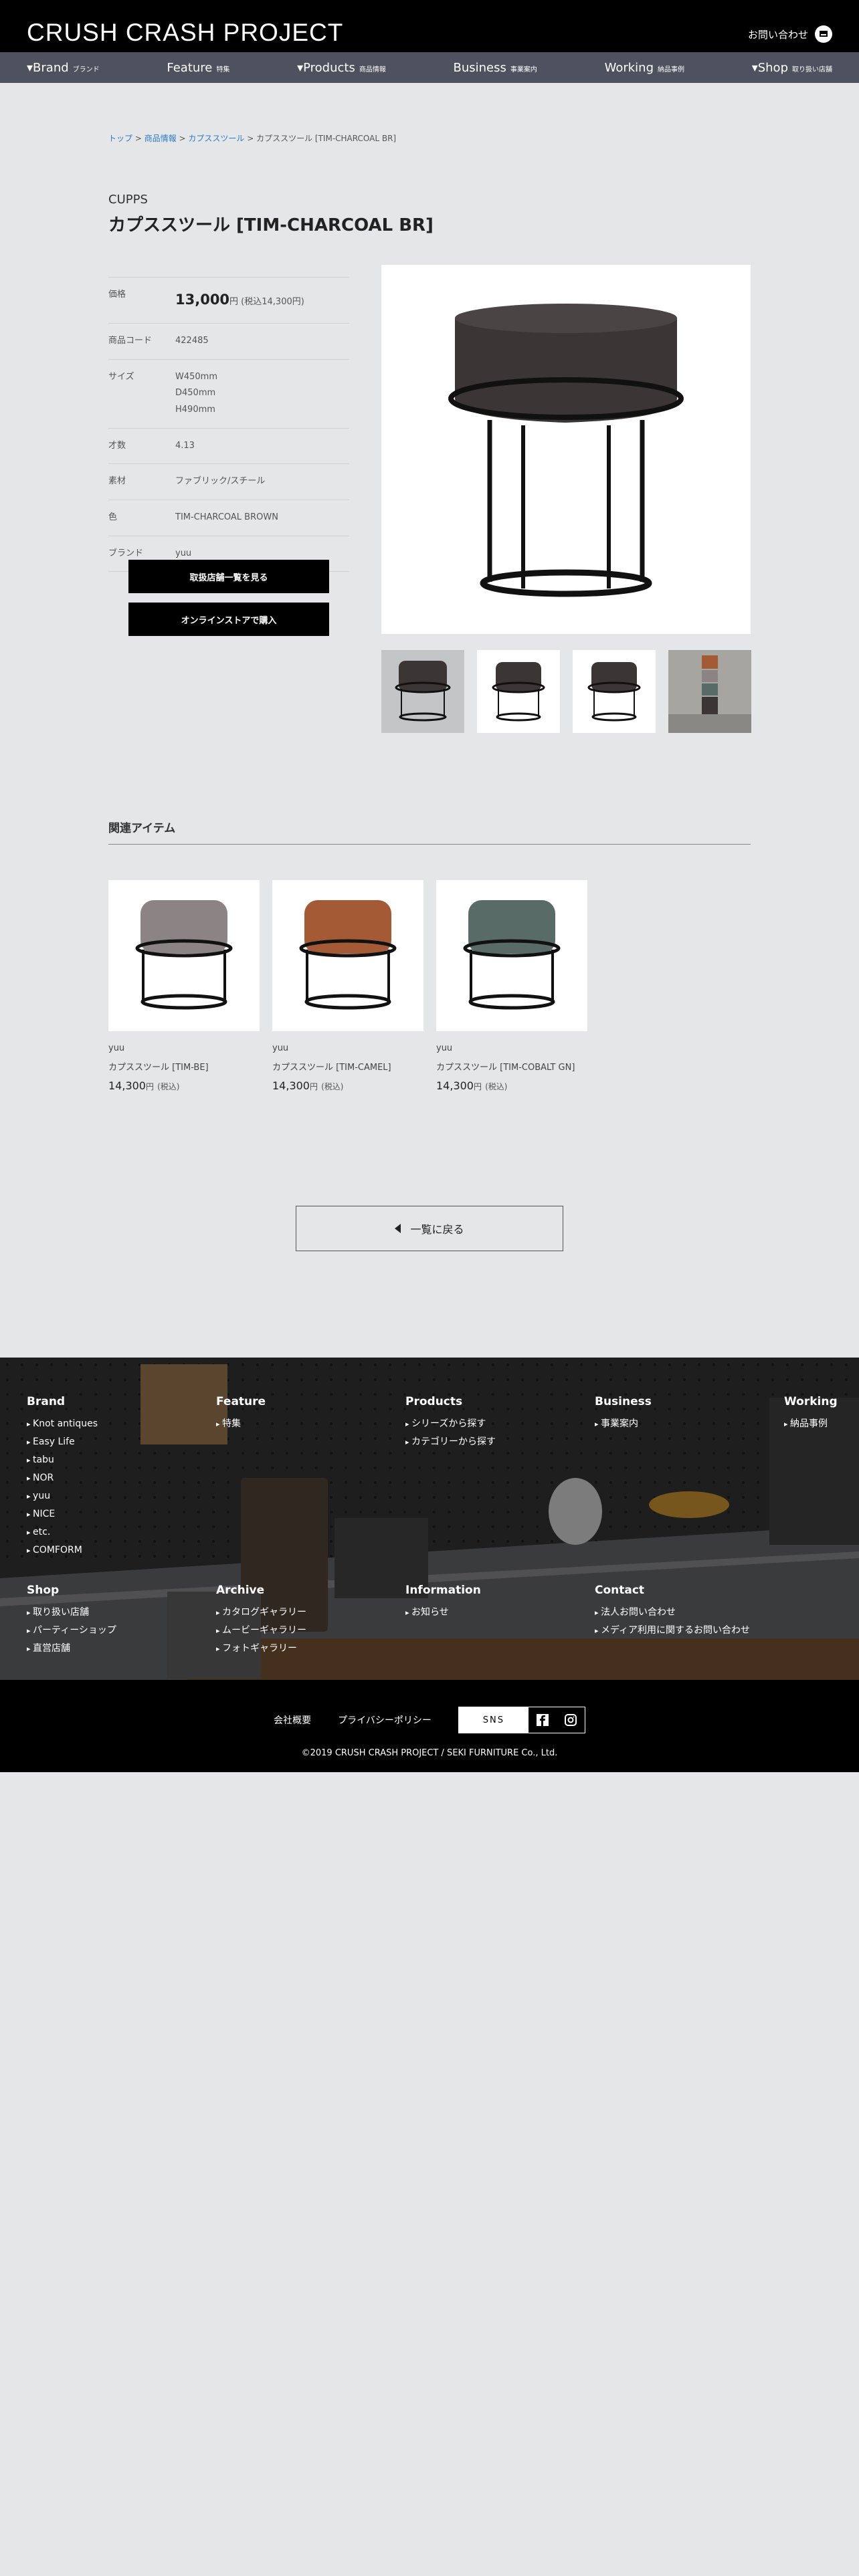 This screenshot has height=2576, width=859. What do you see at coordinates (571, 1720) in the screenshot?
I see `instagram-icon` at bounding box center [571, 1720].